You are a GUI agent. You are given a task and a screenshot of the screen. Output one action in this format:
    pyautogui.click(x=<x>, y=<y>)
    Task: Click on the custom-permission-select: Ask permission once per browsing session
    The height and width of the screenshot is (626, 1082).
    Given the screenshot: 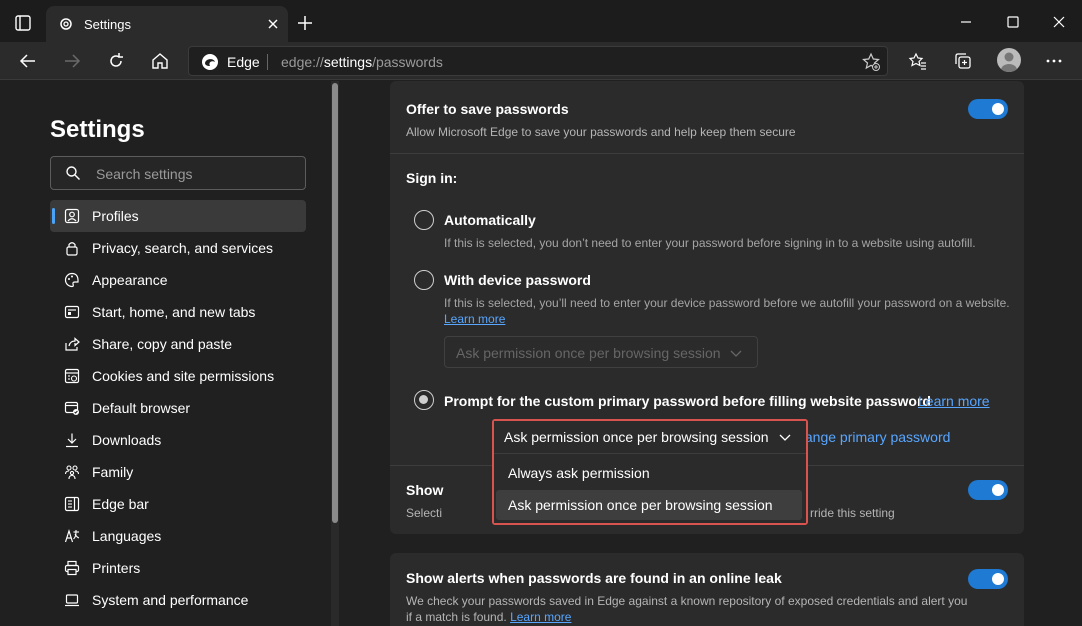 What is the action you would take?
    pyautogui.click(x=650, y=437)
    